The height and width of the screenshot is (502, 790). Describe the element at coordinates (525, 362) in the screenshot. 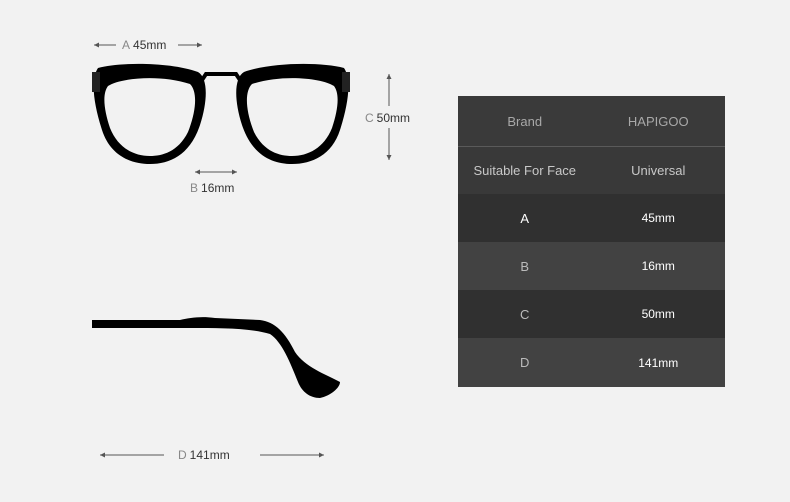

I see `spec-key-d: D` at that location.